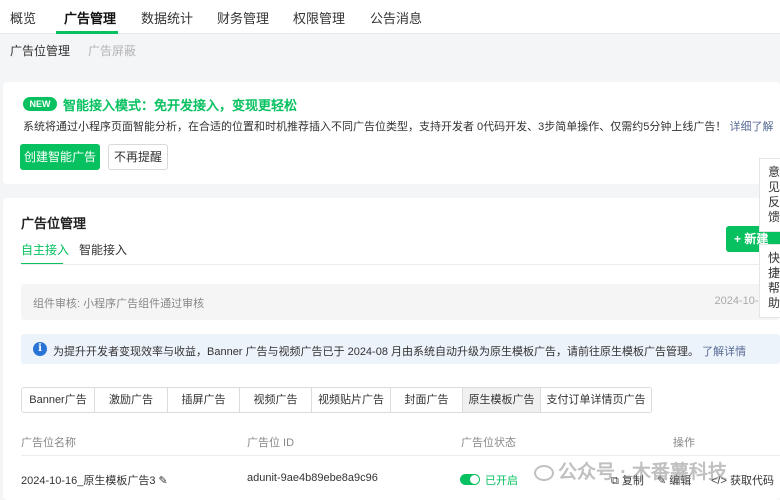  What do you see at coordinates (400, 264) in the screenshot?
I see `tabs-divider` at bounding box center [400, 264].